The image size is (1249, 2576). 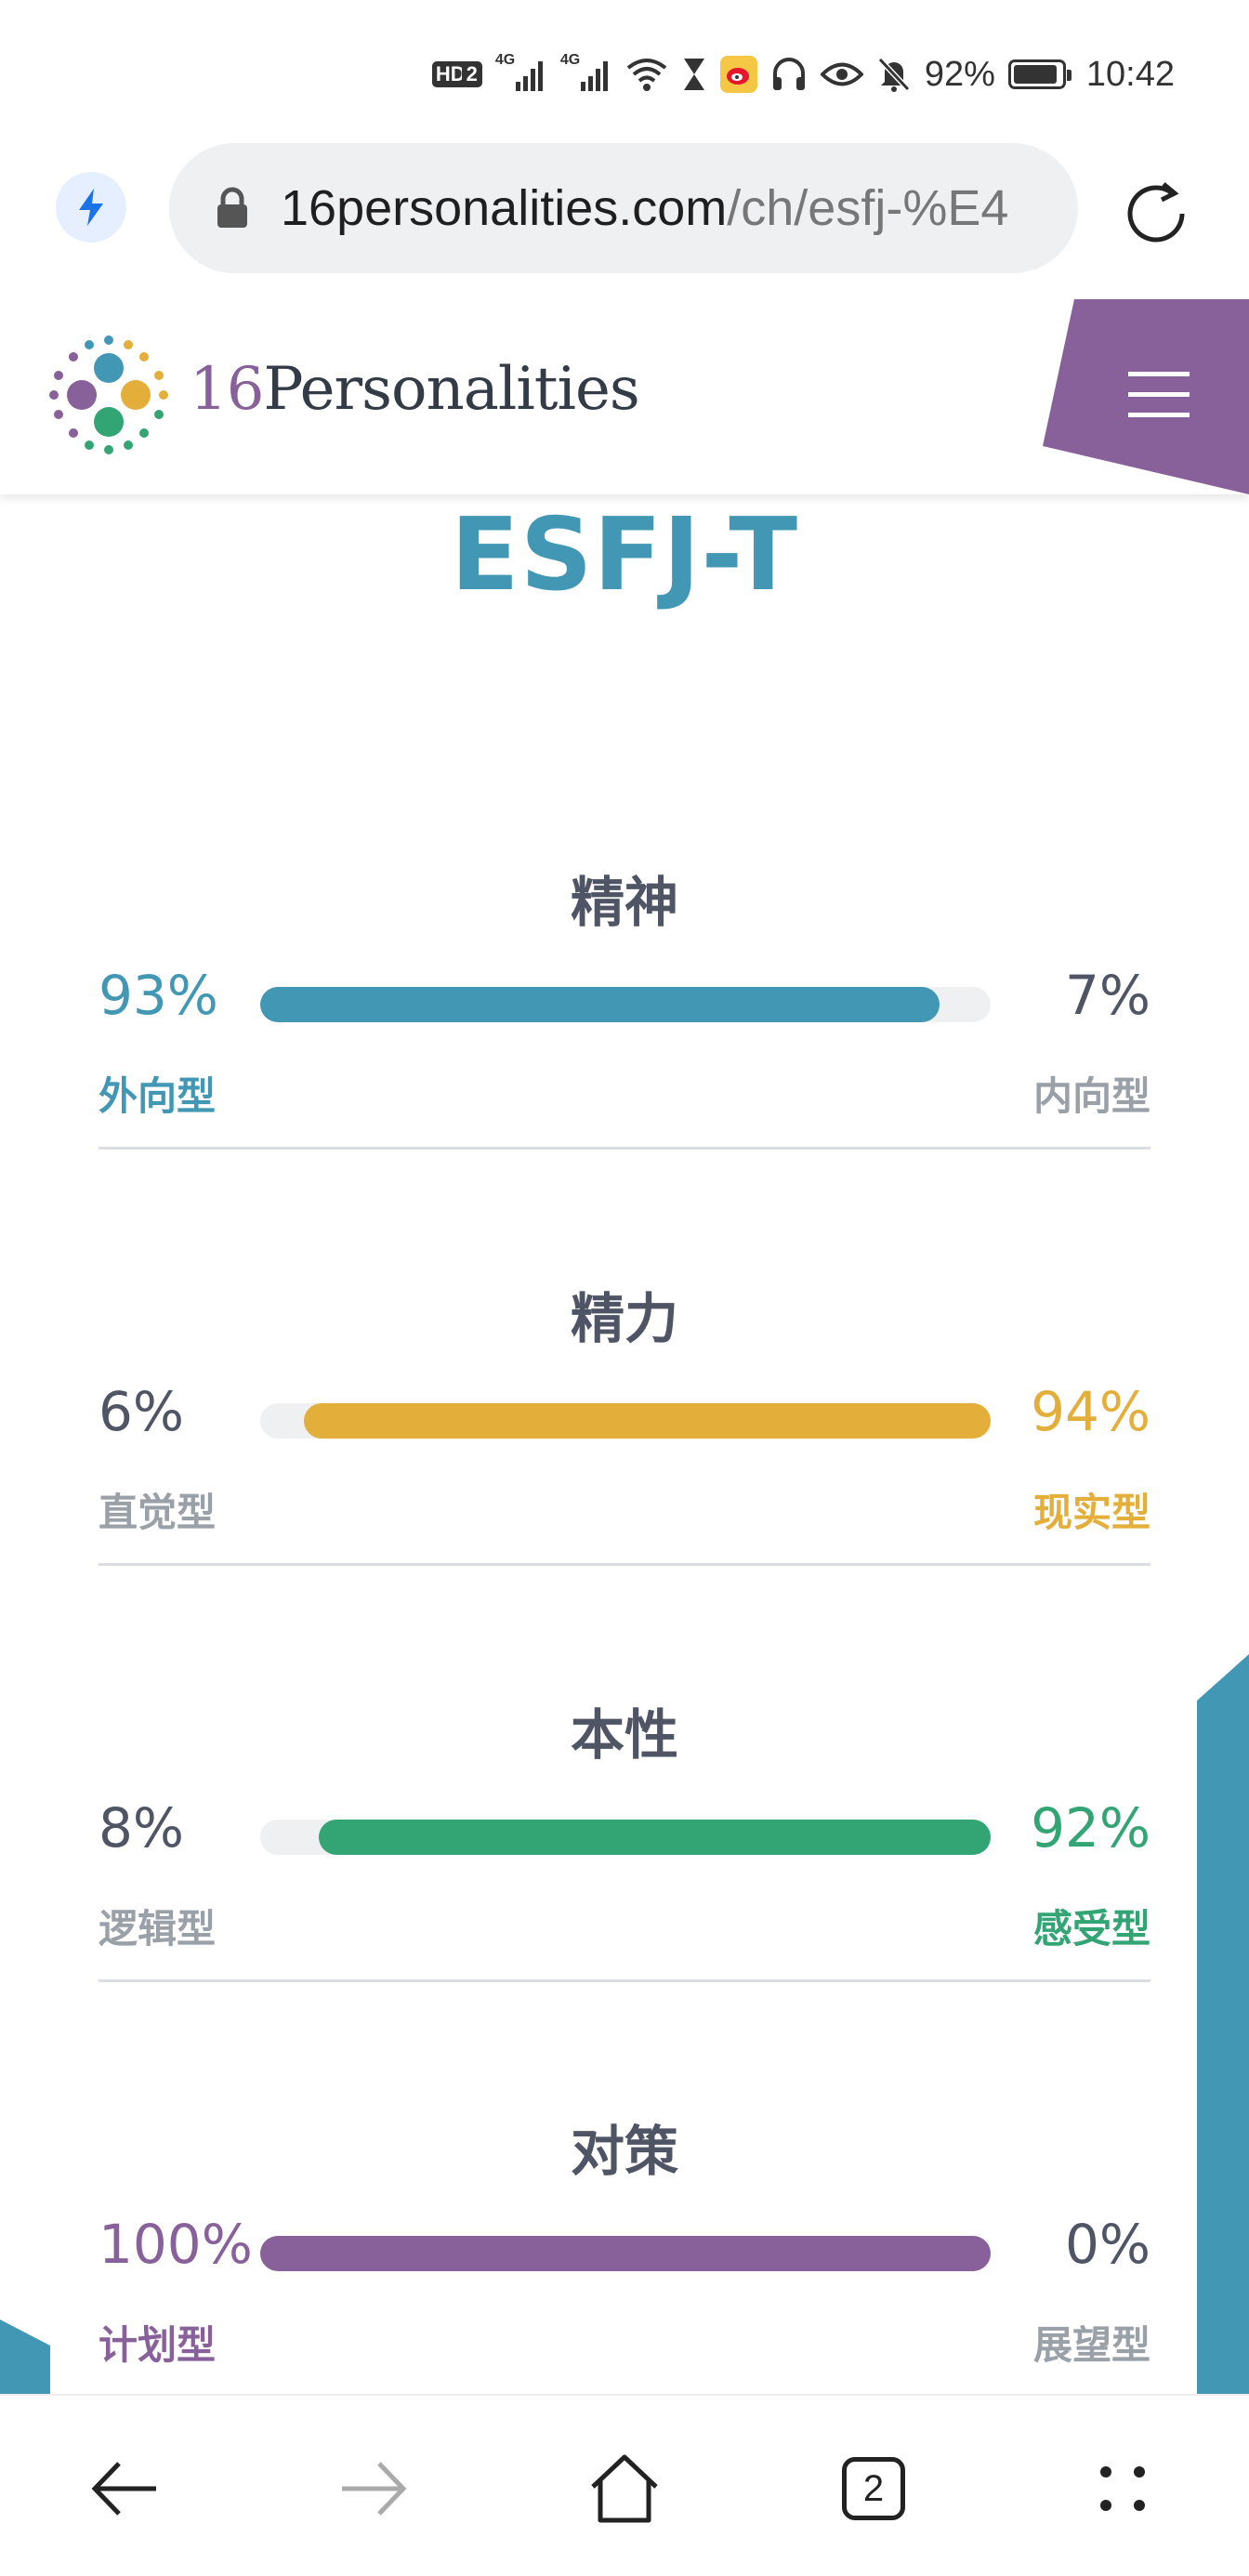 What do you see at coordinates (451, 389) in the screenshot?
I see `brand-word: Personalities` at bounding box center [451, 389].